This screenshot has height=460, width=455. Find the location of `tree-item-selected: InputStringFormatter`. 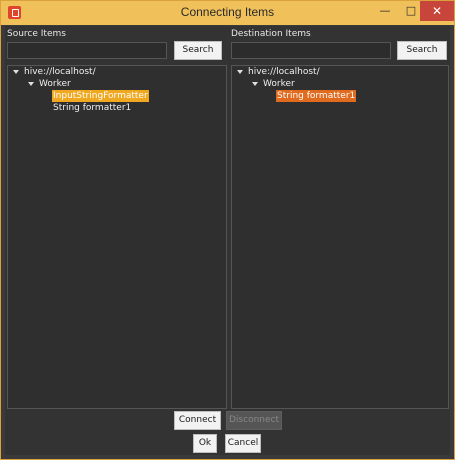

tree-item-selected: InputStringFormatter is located at coordinates (100, 96).